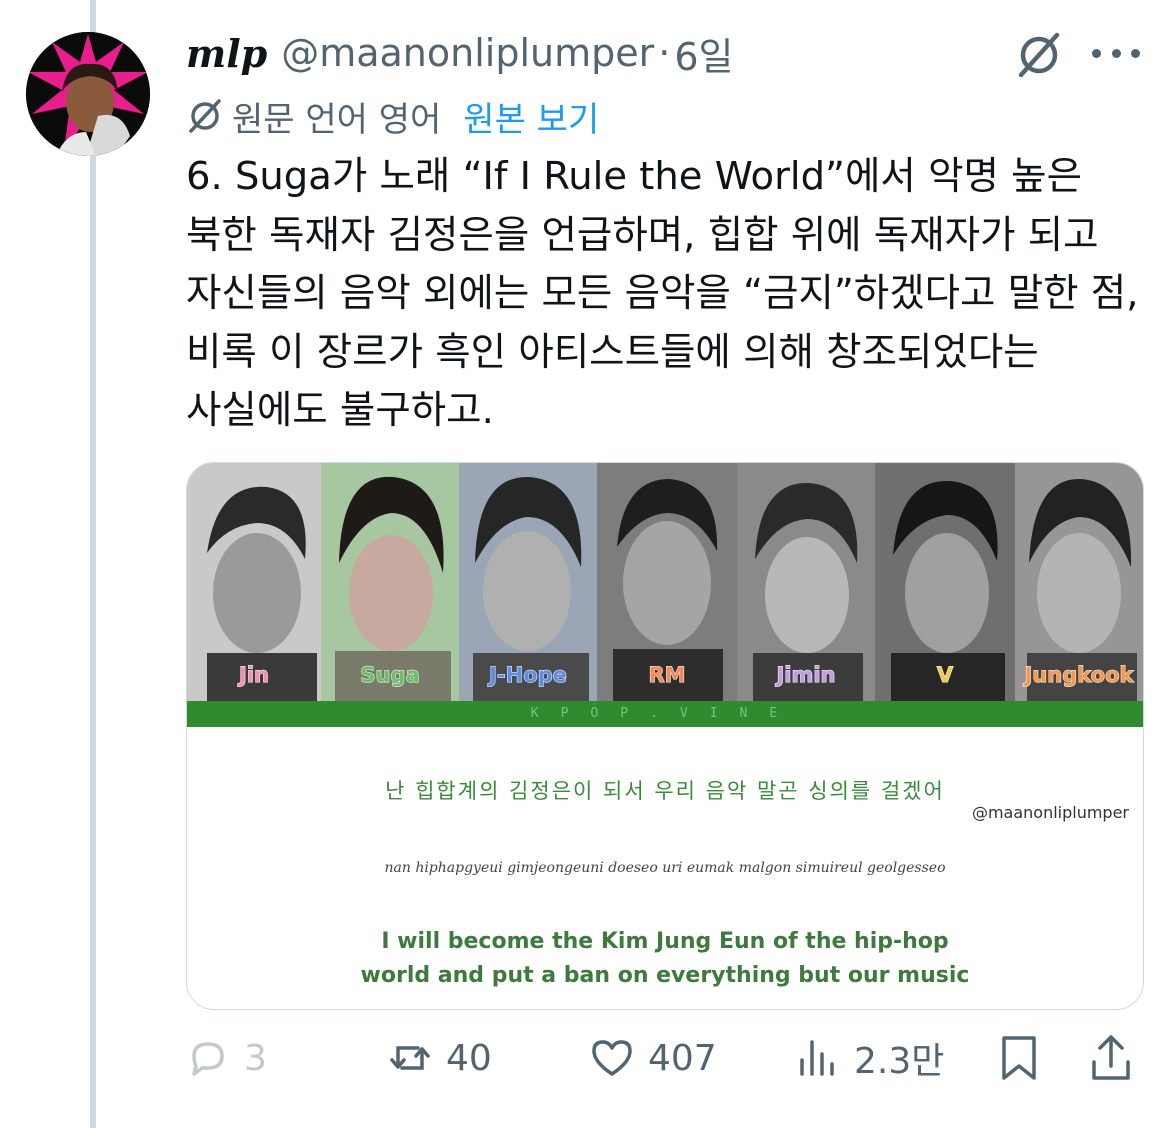 This screenshot has width=1170, height=1128. I want to click on lyric-watermark-handle: @maanonliplumper, so click(1050, 812).